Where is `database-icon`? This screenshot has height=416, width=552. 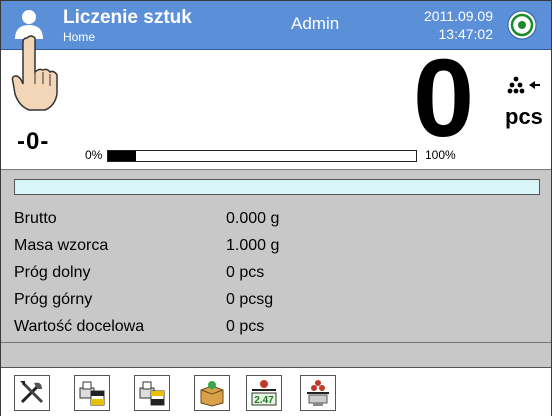
database-icon is located at coordinates (212, 394).